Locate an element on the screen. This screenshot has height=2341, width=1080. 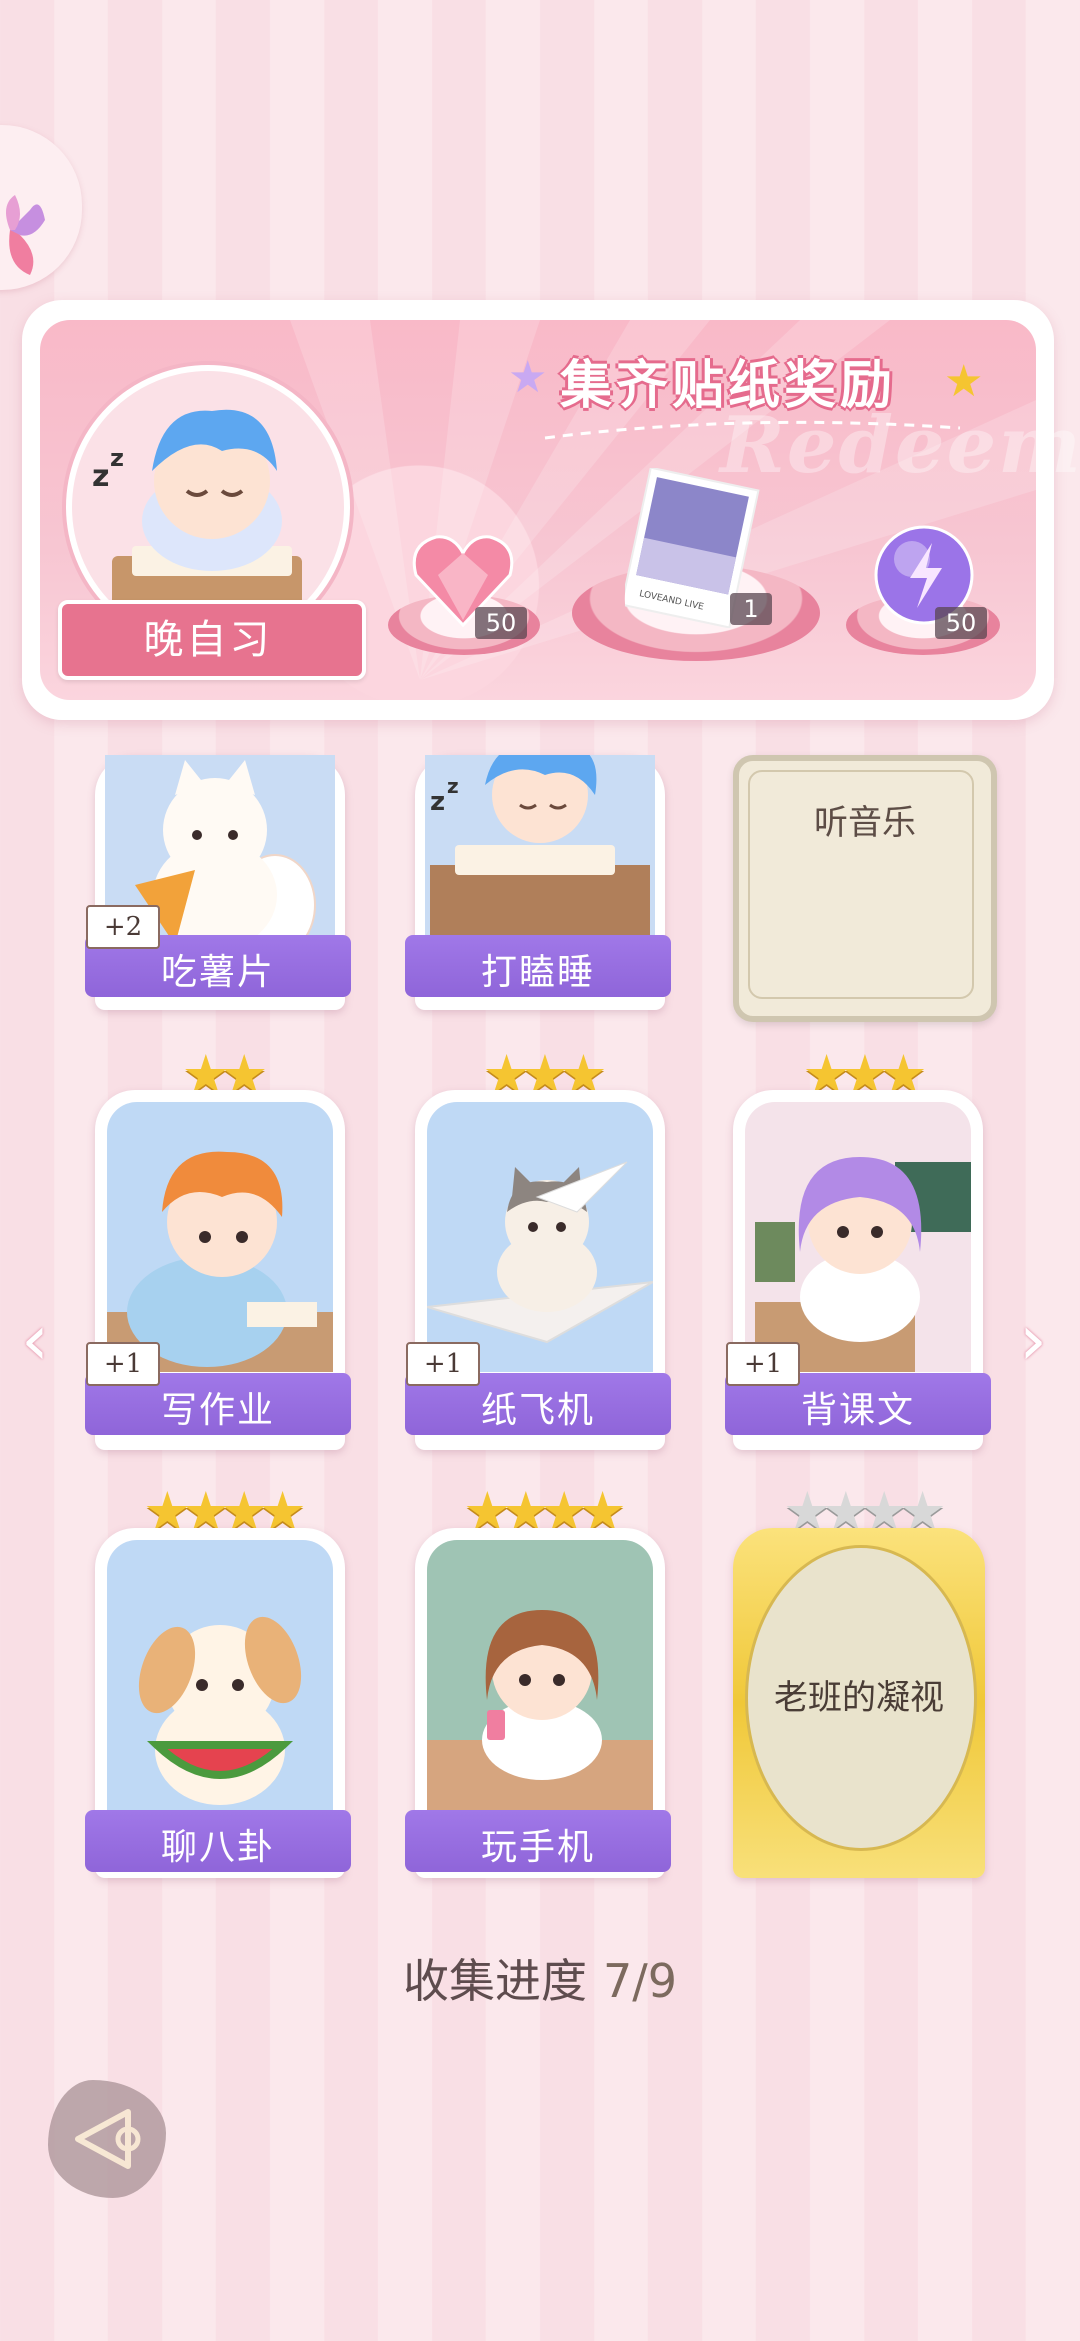
girl-phone-illustration is located at coordinates (540, 1715).